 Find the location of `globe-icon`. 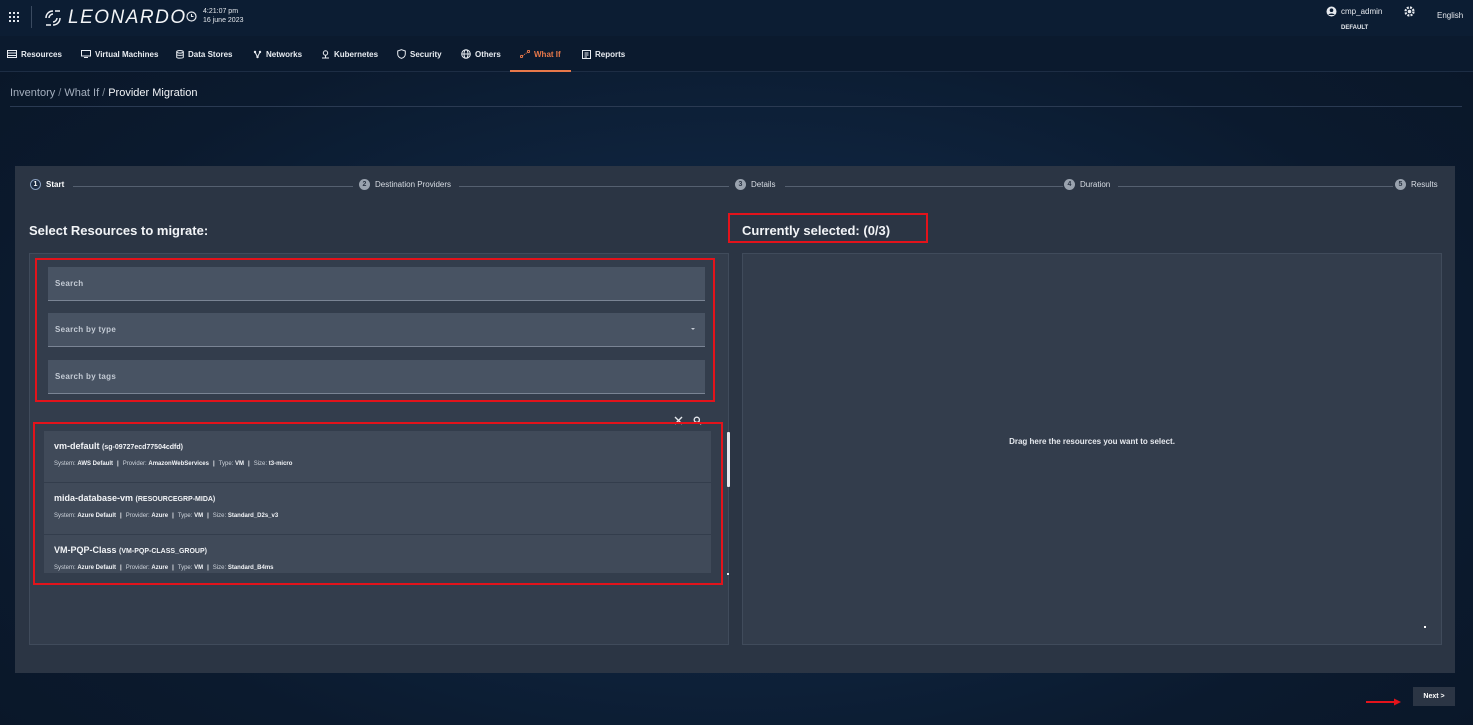

globe-icon is located at coordinates (466, 54).